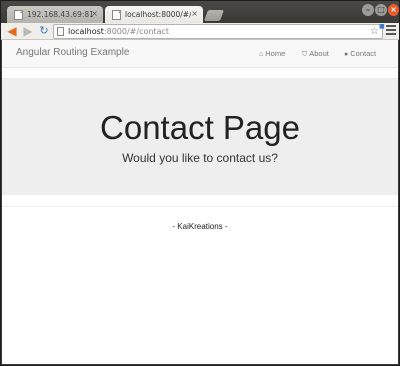  What do you see at coordinates (381, 10) in the screenshot?
I see `window-maximize-button: □` at bounding box center [381, 10].